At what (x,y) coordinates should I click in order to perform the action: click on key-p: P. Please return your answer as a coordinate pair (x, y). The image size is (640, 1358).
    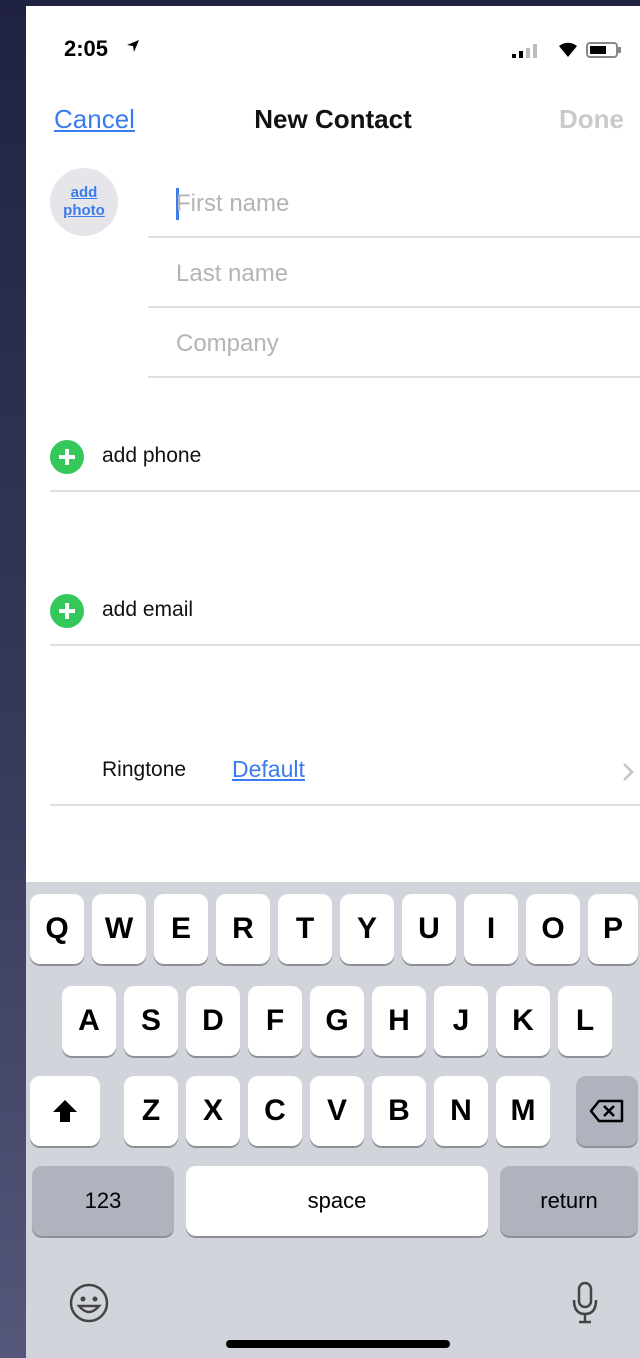
    Looking at the image, I should click on (613, 929).